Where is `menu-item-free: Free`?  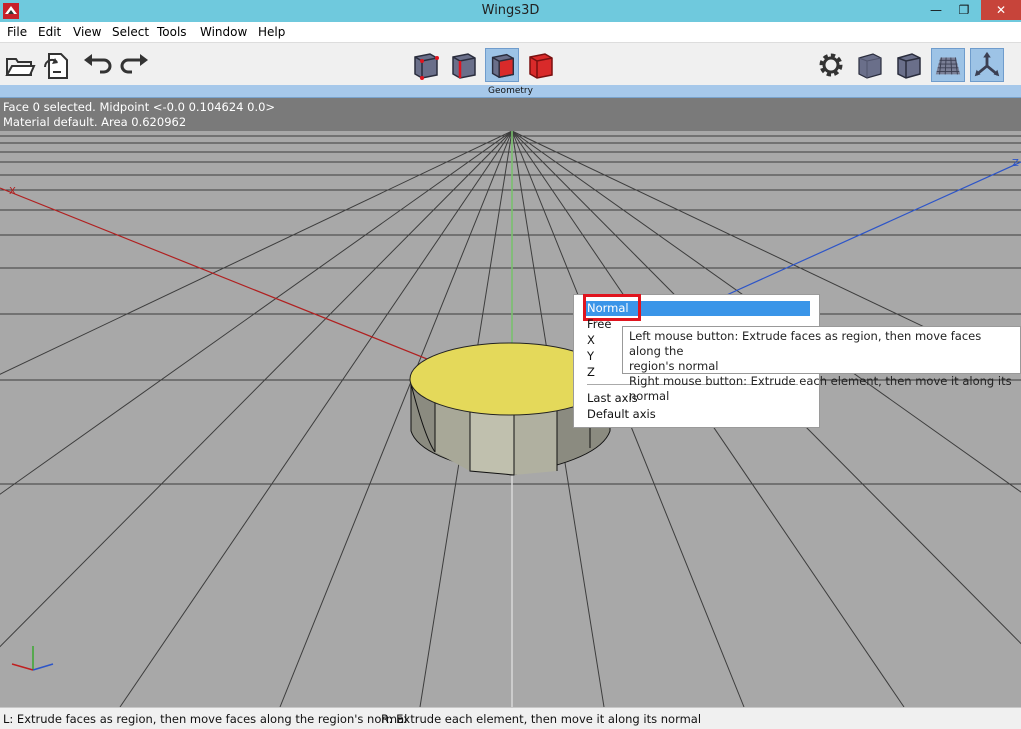 menu-item-free: Free is located at coordinates (599, 324).